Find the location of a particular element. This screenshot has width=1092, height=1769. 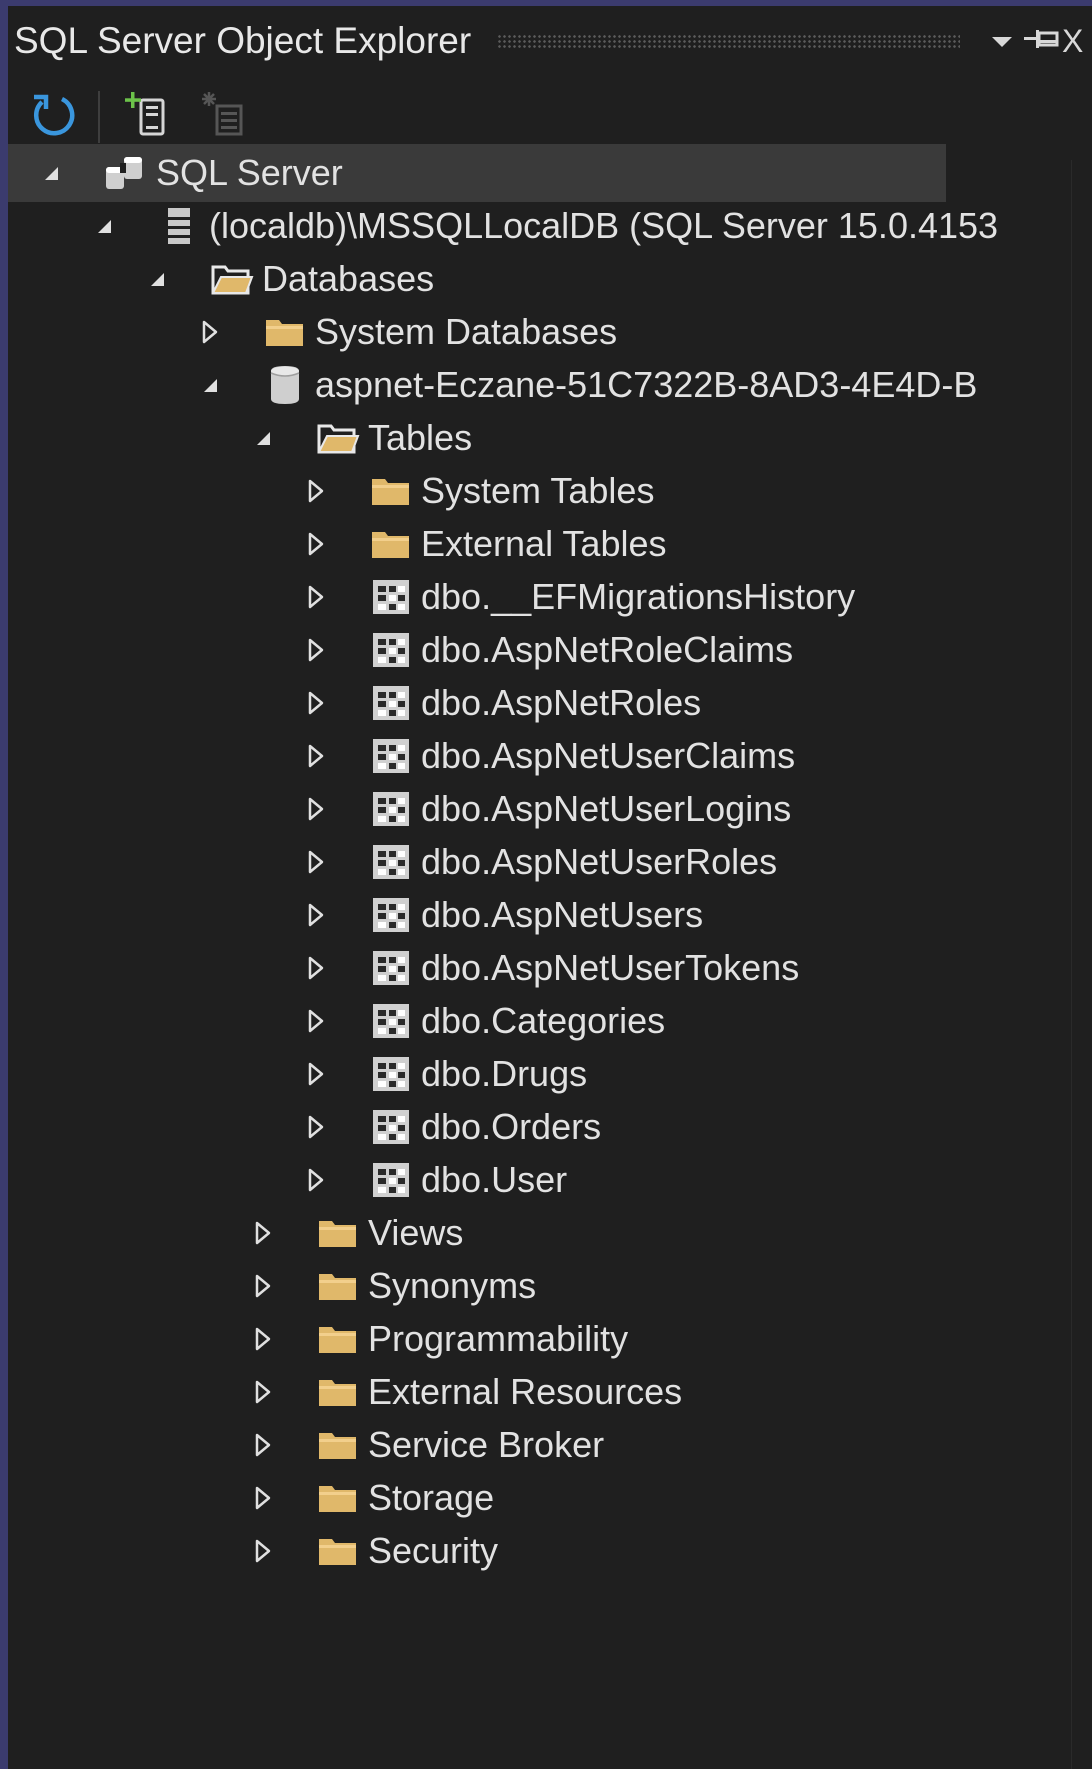

title-drag-grip is located at coordinates (728, 41).